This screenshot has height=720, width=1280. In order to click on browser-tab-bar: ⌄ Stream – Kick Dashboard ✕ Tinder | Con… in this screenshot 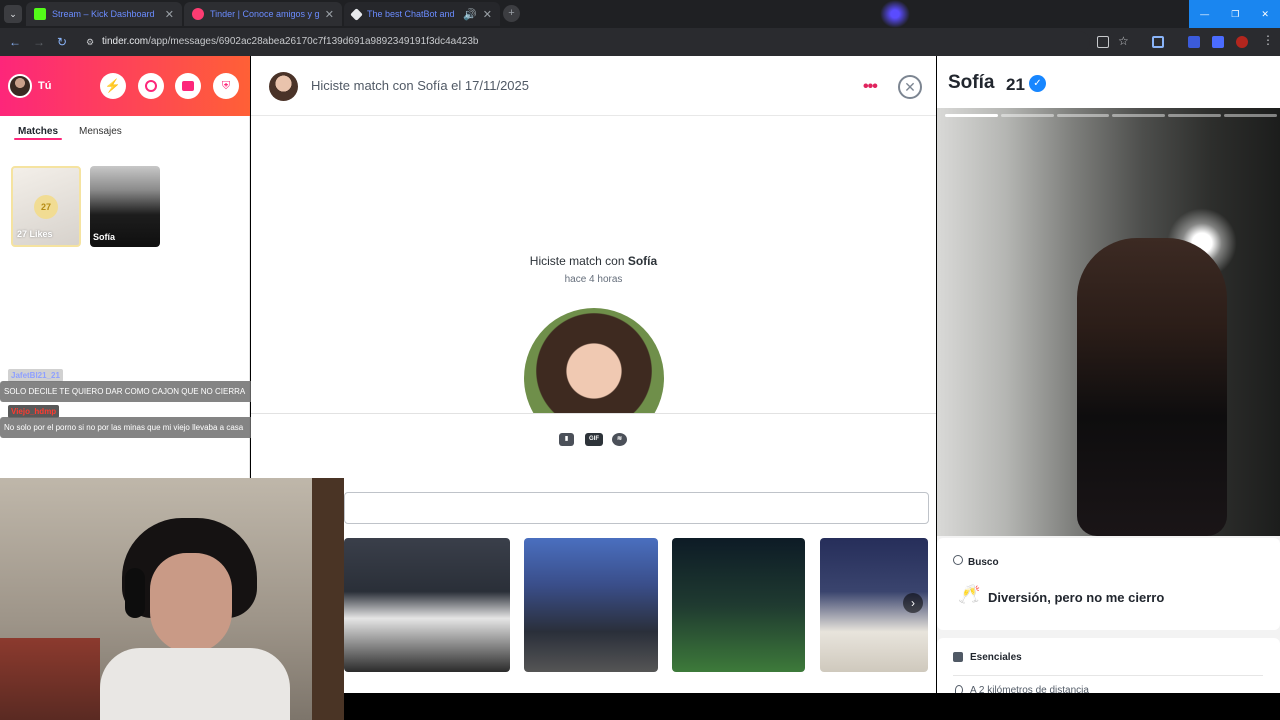, I will do `click(640, 14)`.